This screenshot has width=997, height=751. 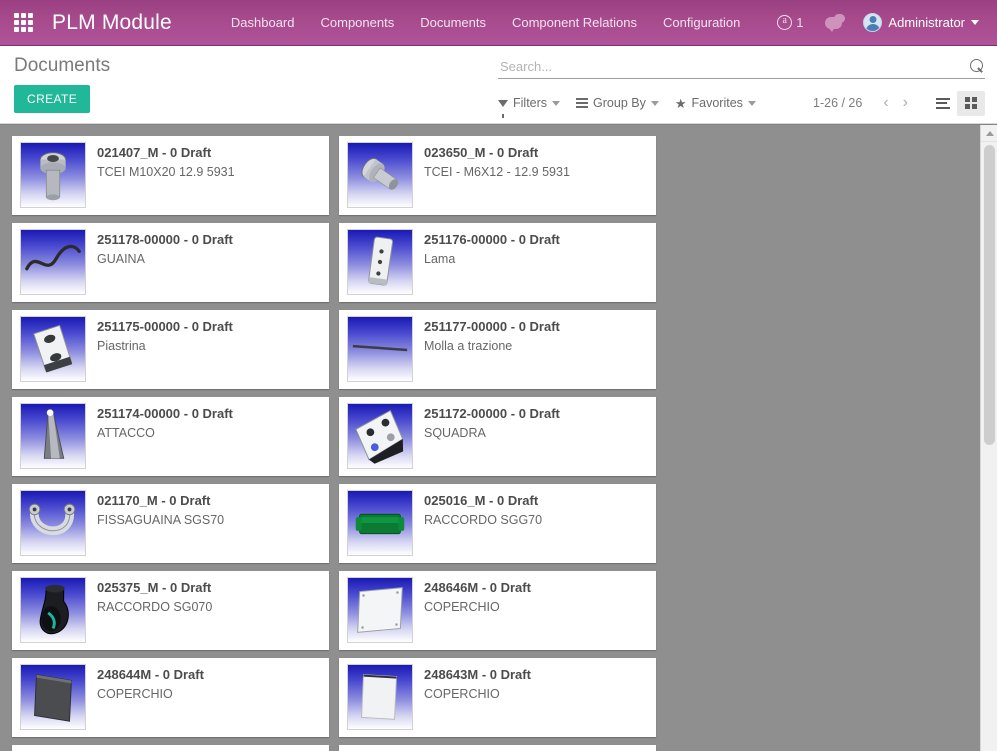 What do you see at coordinates (989, 133) in the screenshot?
I see `scrollbar-up-button` at bounding box center [989, 133].